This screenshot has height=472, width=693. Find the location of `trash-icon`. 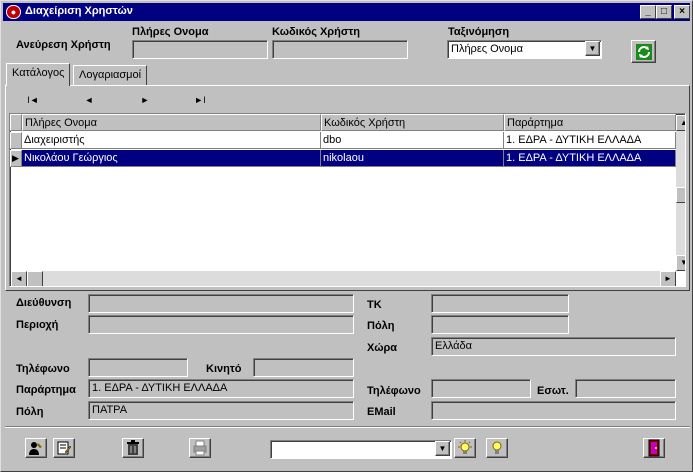

trash-icon is located at coordinates (133, 447).